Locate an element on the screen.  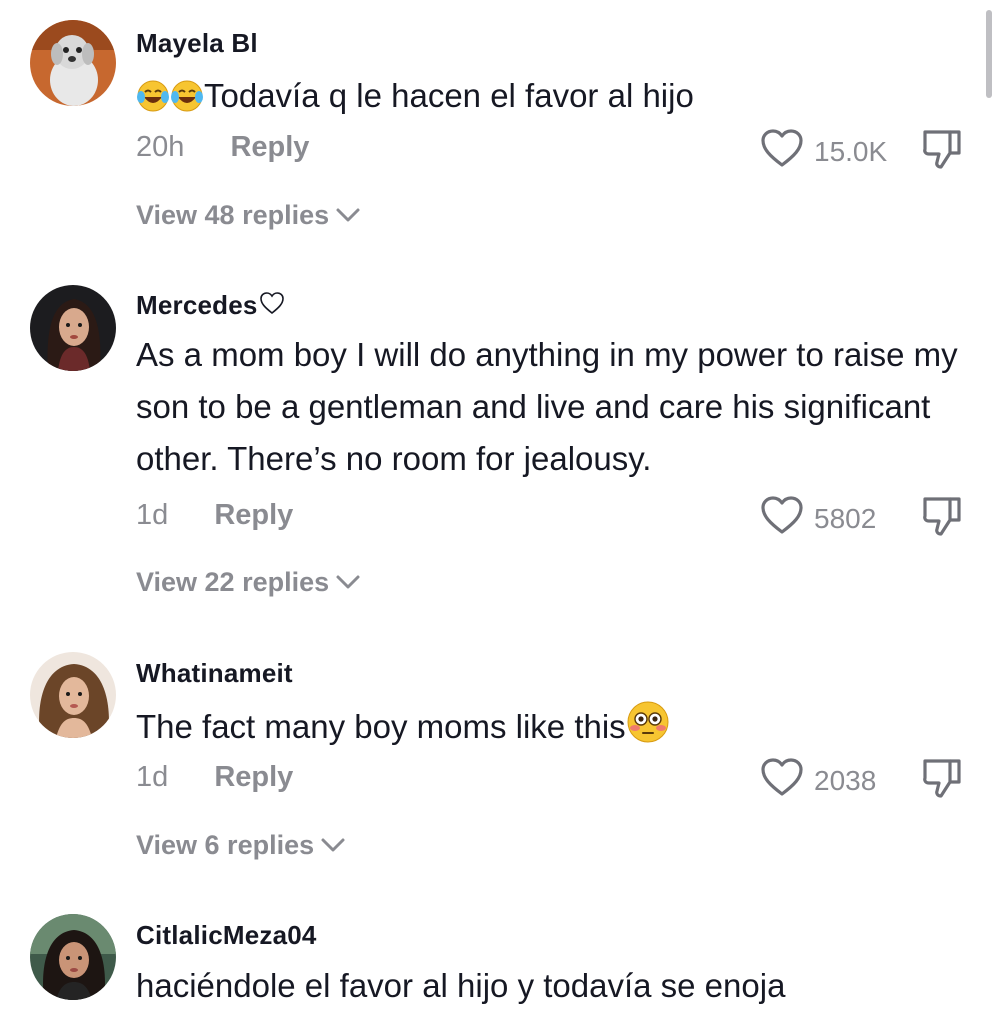
view-replies-label: View 22 replies is located at coordinates (233, 582).